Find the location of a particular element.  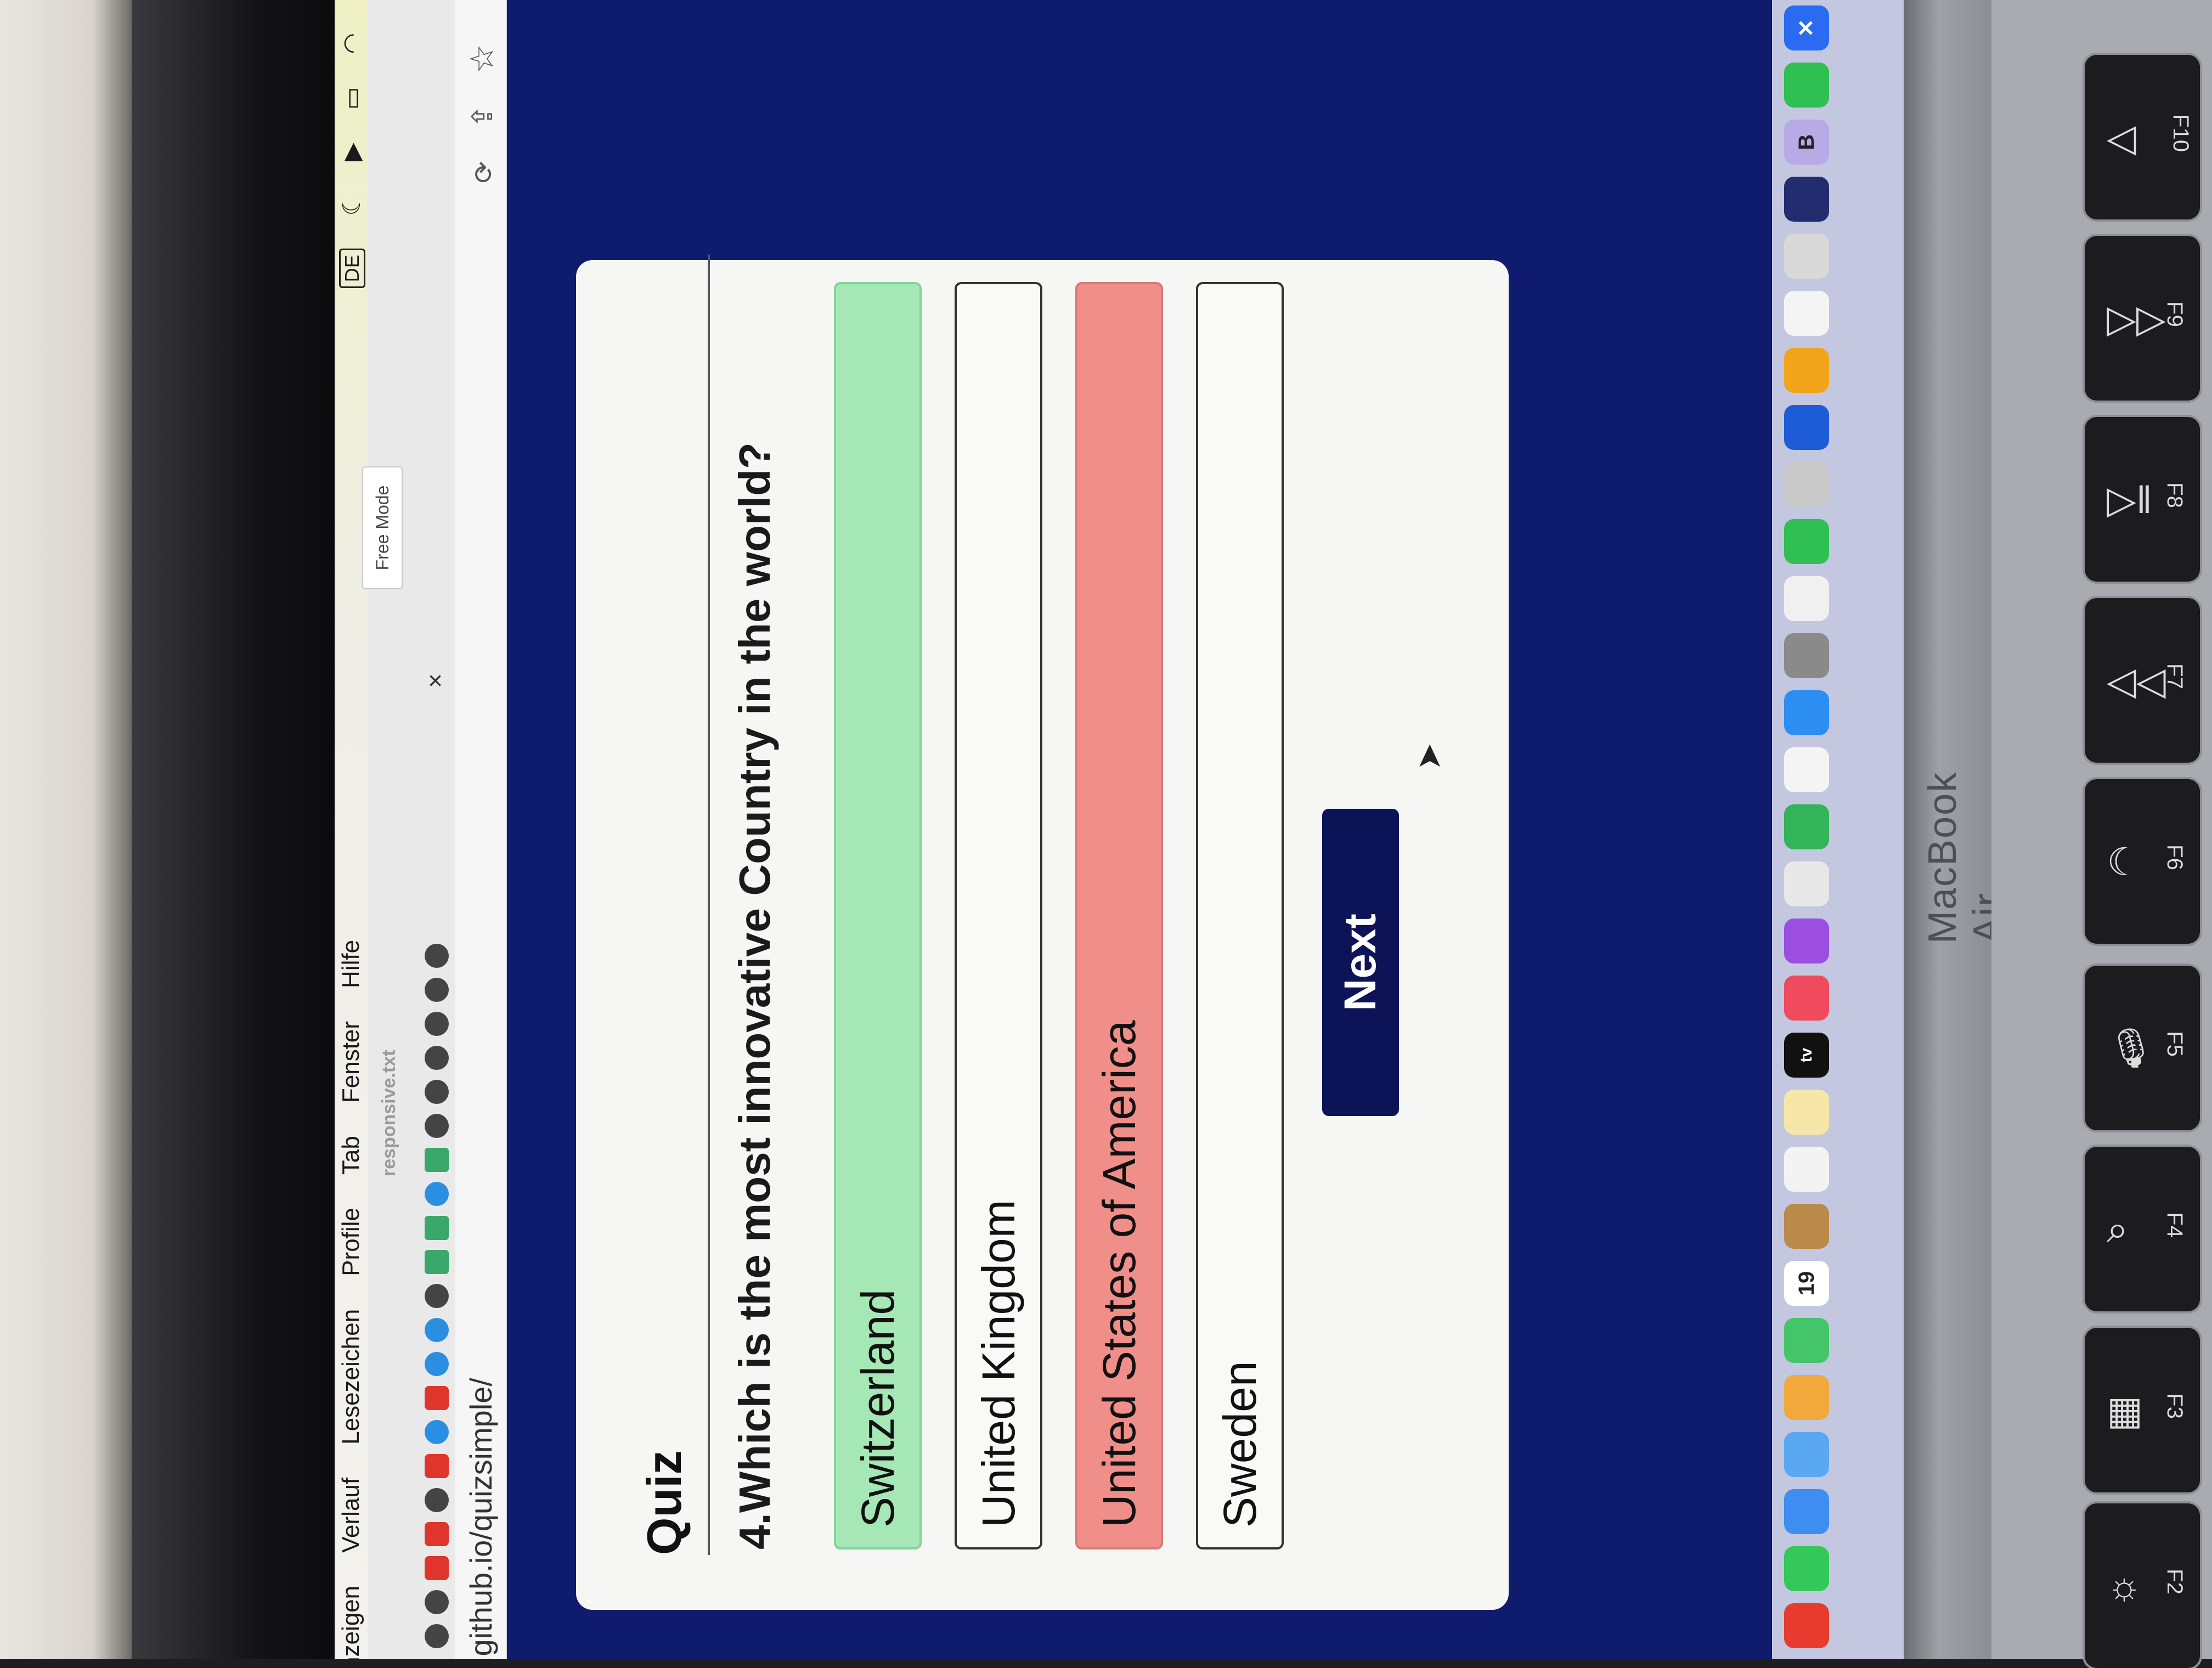

menu-item-view: nzeigen is located at coordinates (351, 1622).